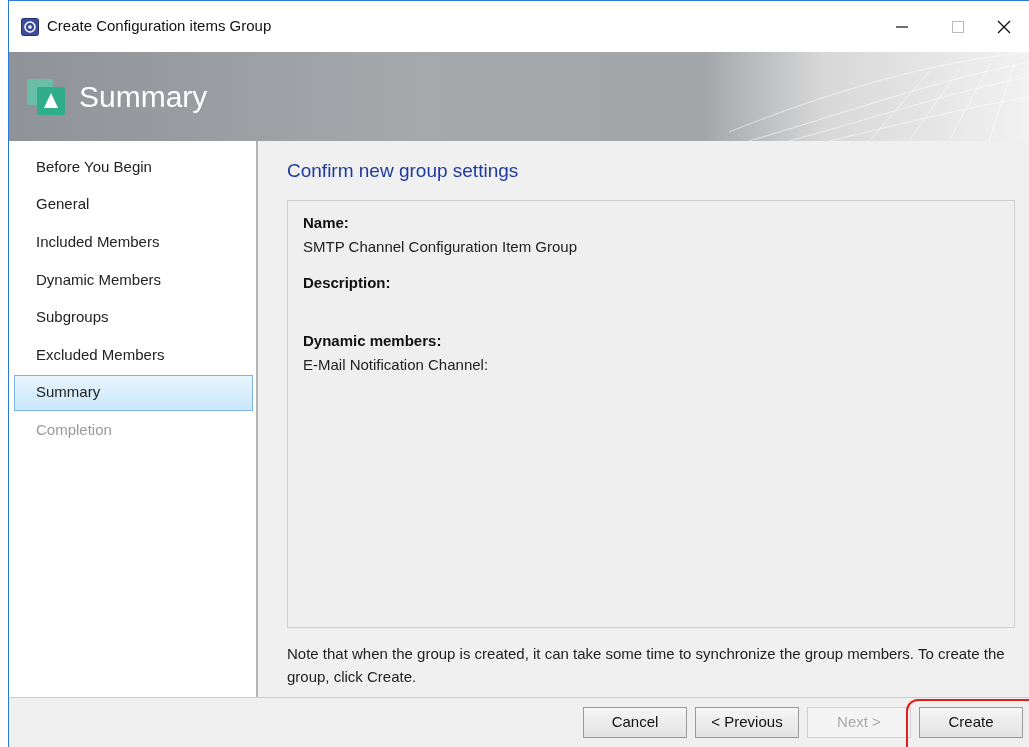 The height and width of the screenshot is (747, 1029). Describe the element at coordinates (133, 167) in the screenshot. I see `sidebar-item: Before You Begin` at that location.